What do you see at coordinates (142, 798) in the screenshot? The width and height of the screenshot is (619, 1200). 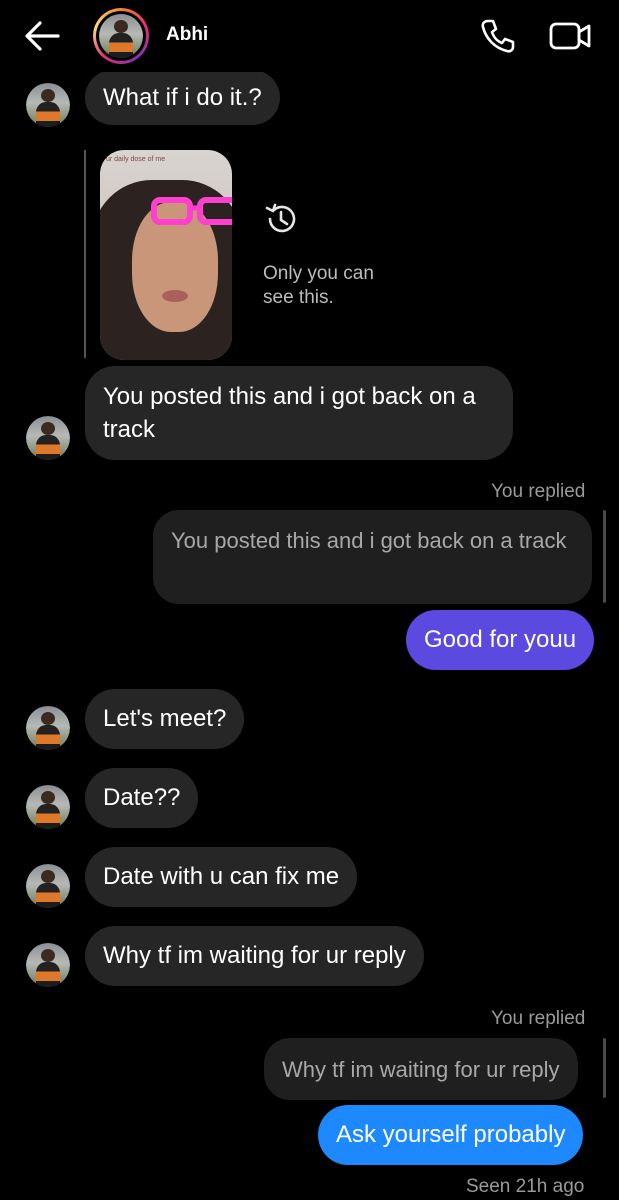 I see `message-bubble: Date??` at bounding box center [142, 798].